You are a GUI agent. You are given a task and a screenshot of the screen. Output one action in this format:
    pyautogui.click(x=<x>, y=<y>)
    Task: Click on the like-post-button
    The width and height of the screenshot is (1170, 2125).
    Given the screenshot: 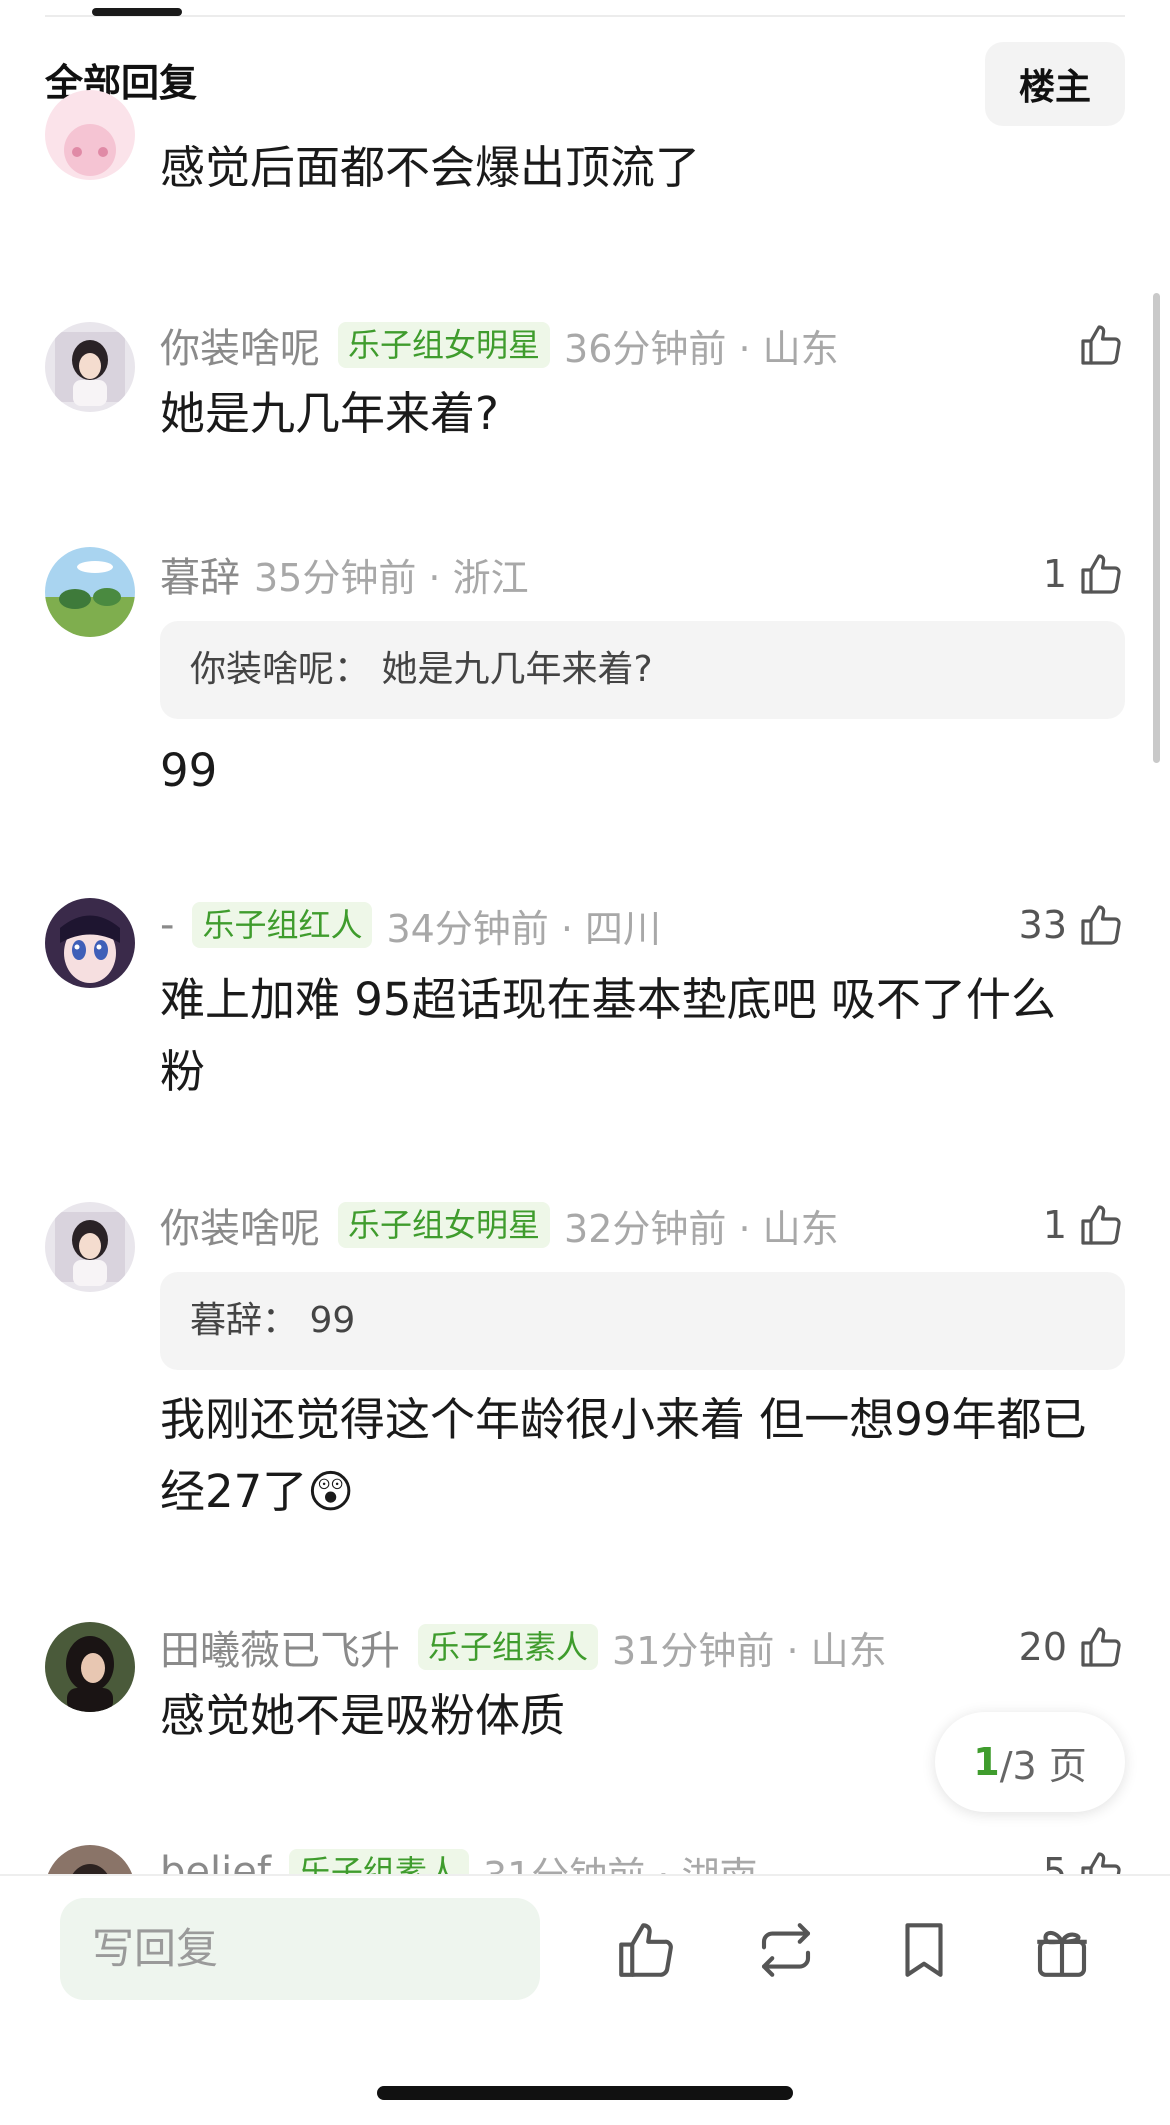 What is the action you would take?
    pyautogui.click(x=646, y=1950)
    